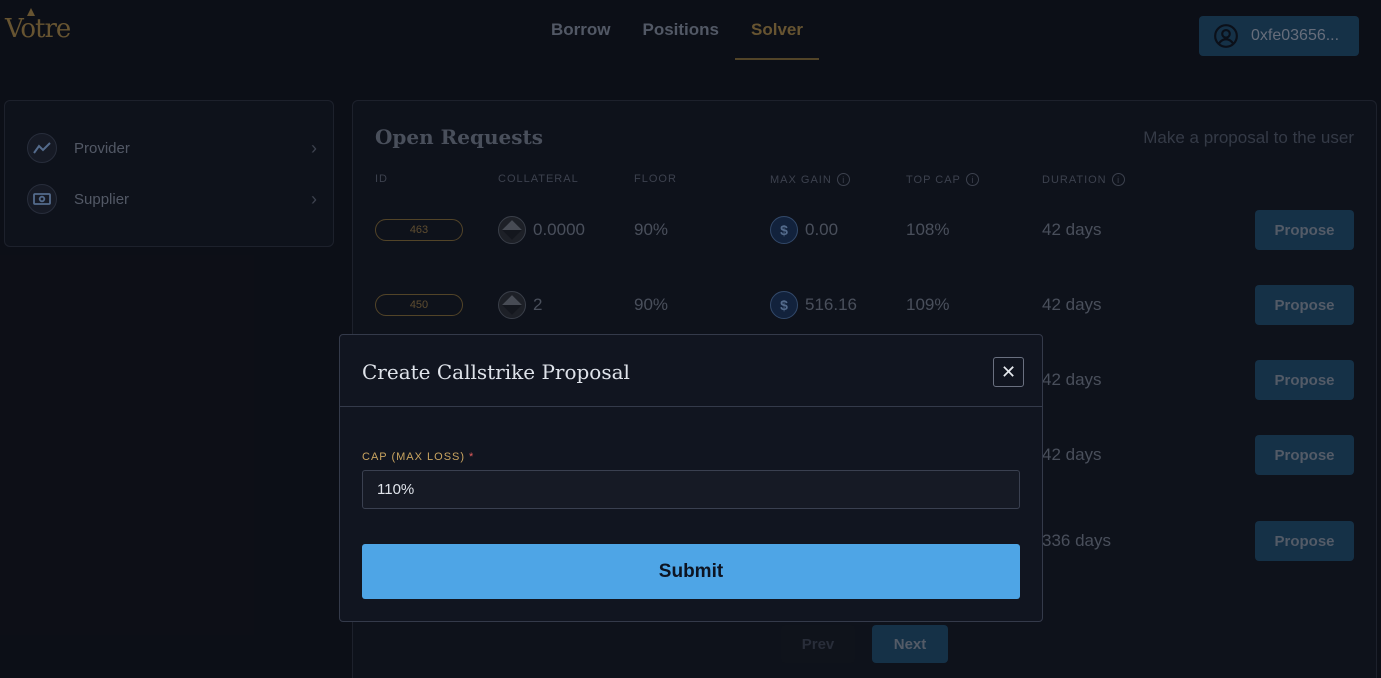  Describe the element at coordinates (691, 571) in the screenshot. I see `submit-button: Submit` at that location.